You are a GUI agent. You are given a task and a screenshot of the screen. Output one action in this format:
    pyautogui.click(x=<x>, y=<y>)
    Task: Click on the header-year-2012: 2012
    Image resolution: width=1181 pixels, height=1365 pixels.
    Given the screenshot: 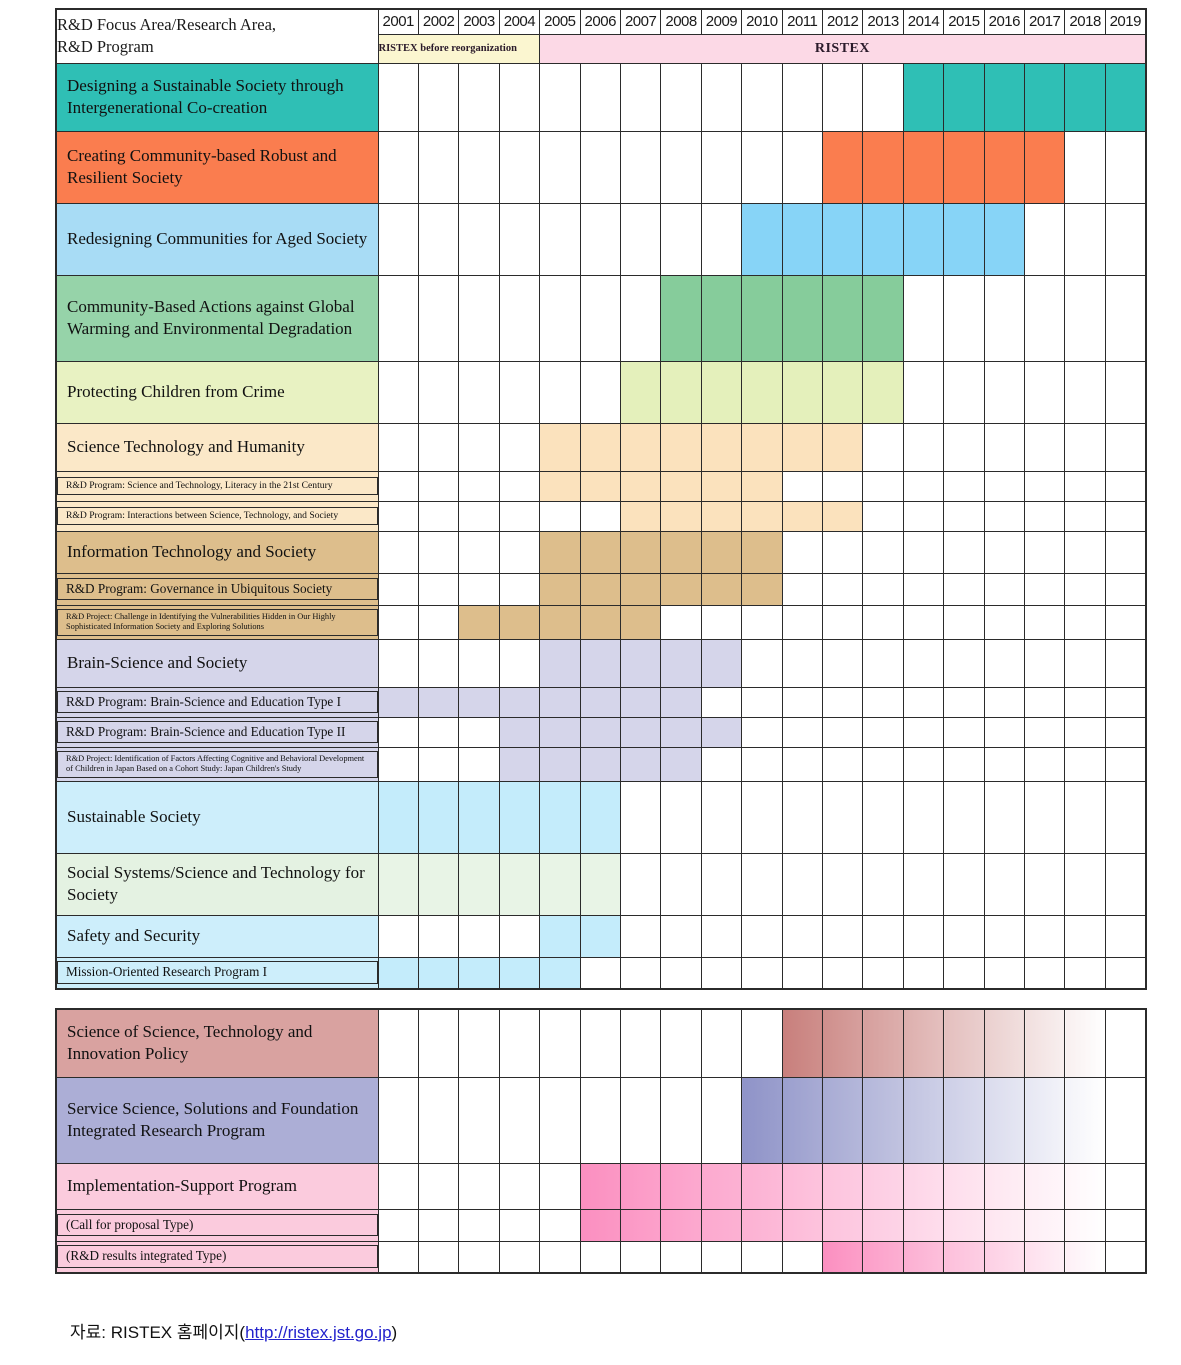 What is the action you would take?
    pyautogui.click(x=842, y=21)
    